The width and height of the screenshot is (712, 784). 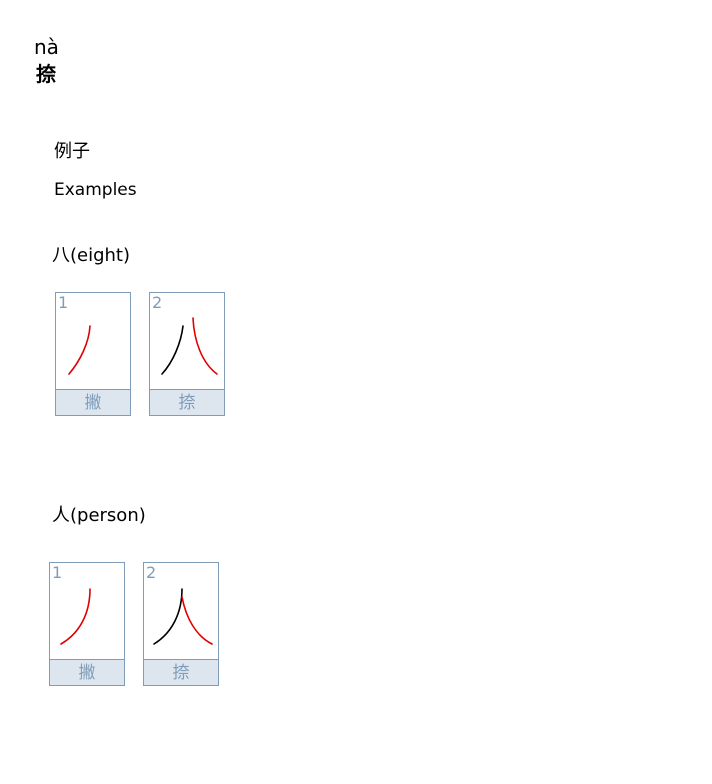 I want to click on stroke-card-ba-1: 1 撇, so click(x=93, y=354).